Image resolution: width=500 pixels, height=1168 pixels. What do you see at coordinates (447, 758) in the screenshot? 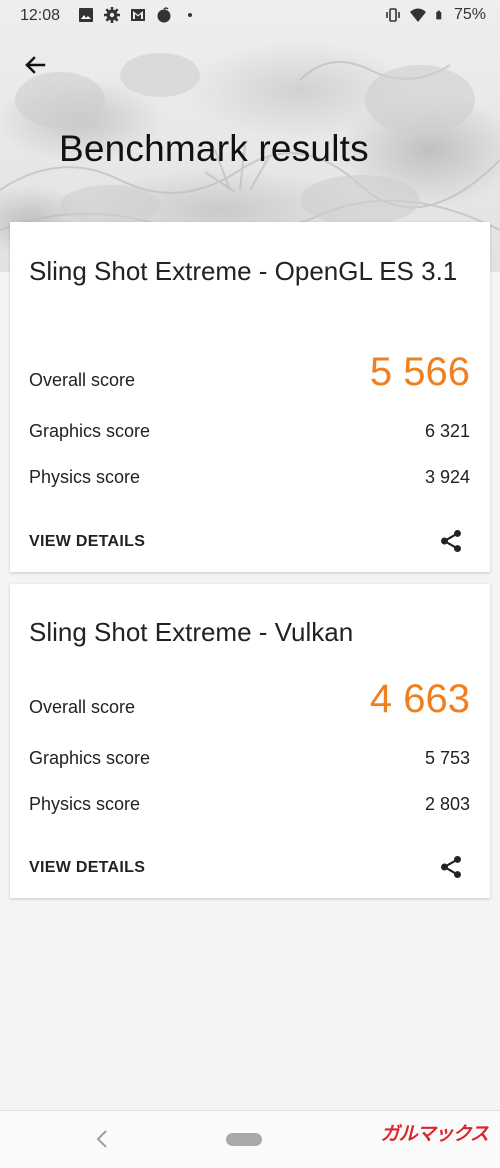
I see `graphics-score-value: 5 753` at bounding box center [447, 758].